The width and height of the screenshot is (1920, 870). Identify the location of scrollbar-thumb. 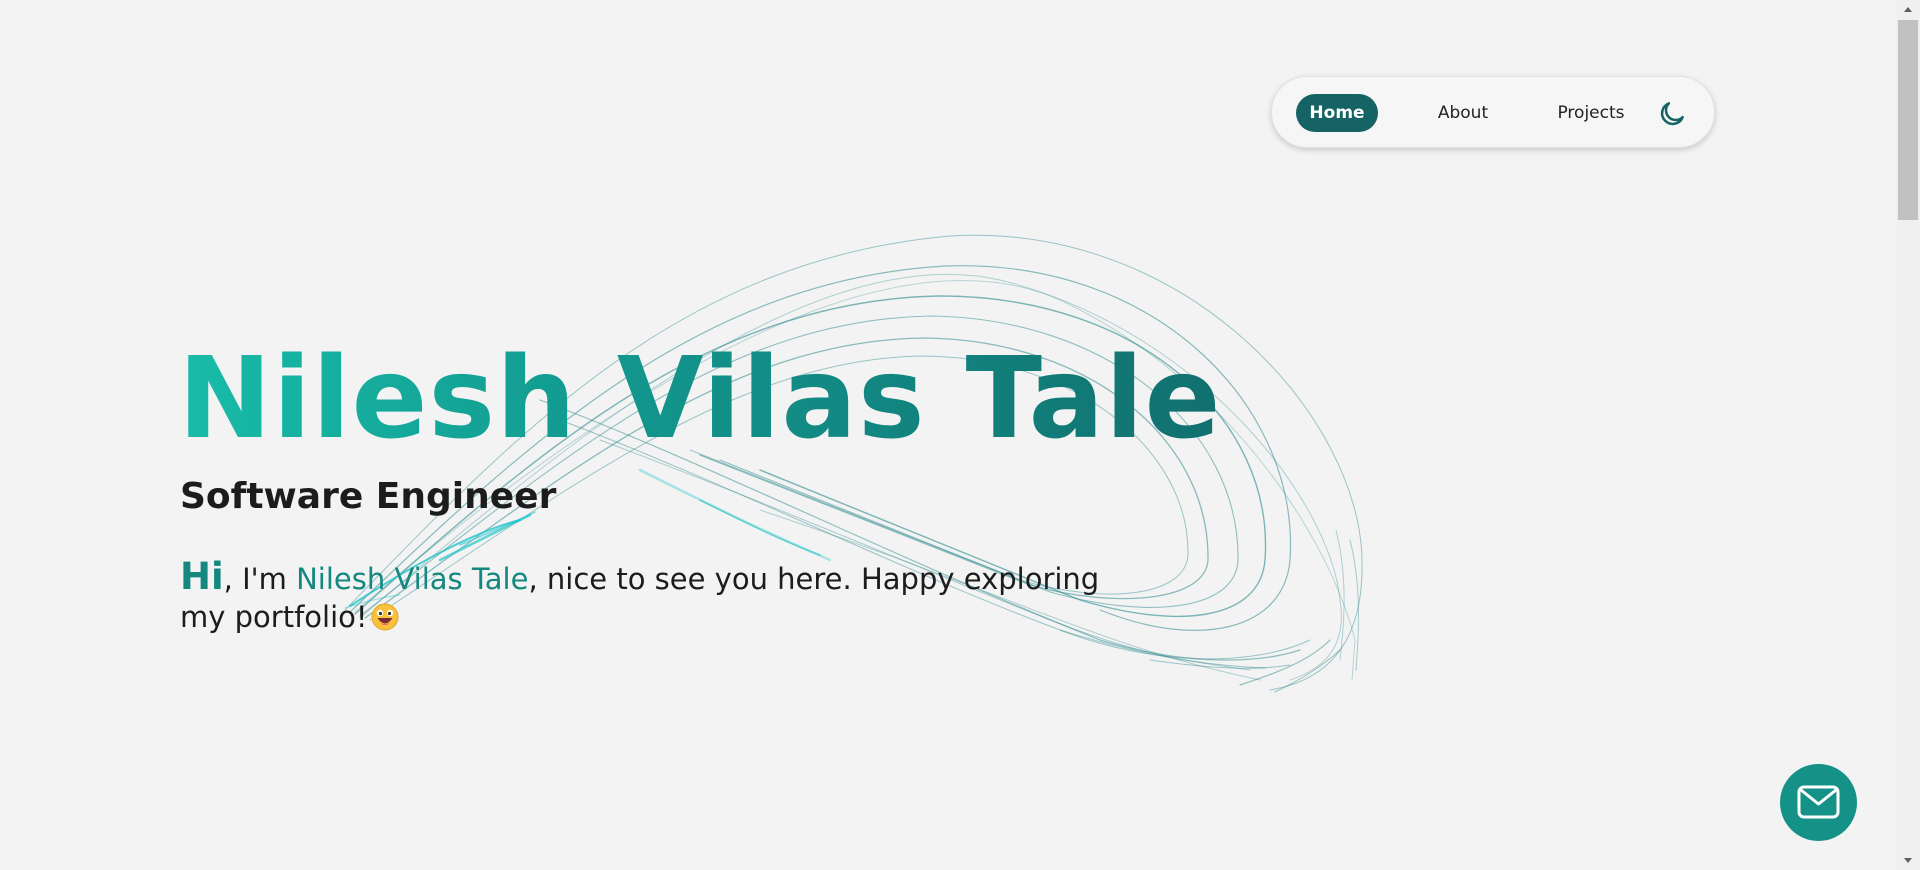
(1908, 120).